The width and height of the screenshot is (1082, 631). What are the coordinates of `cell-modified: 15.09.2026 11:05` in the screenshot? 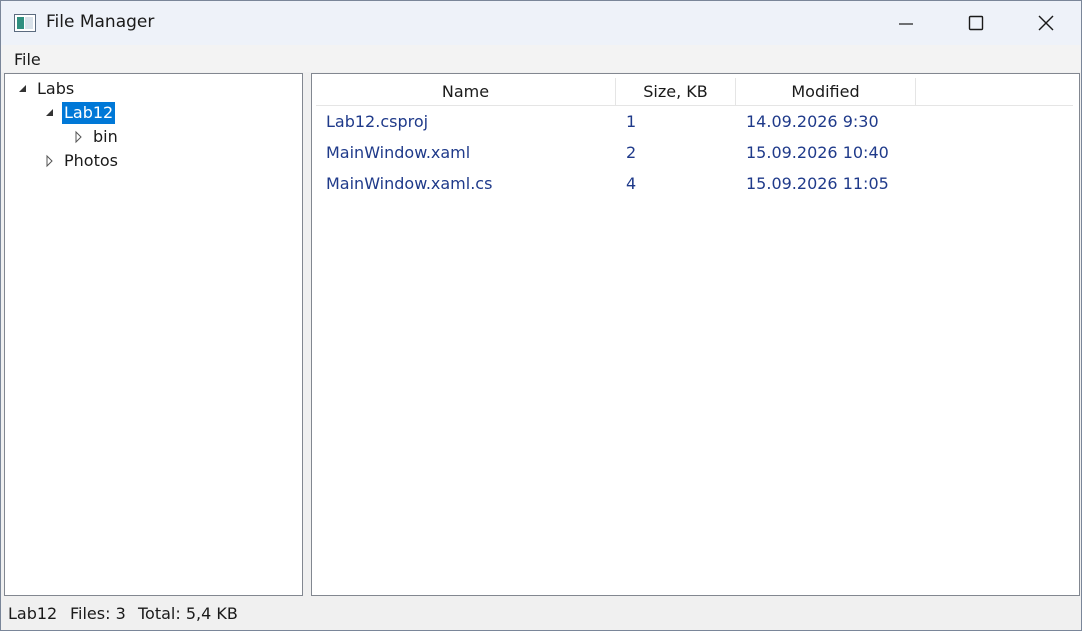 It's located at (817, 183).